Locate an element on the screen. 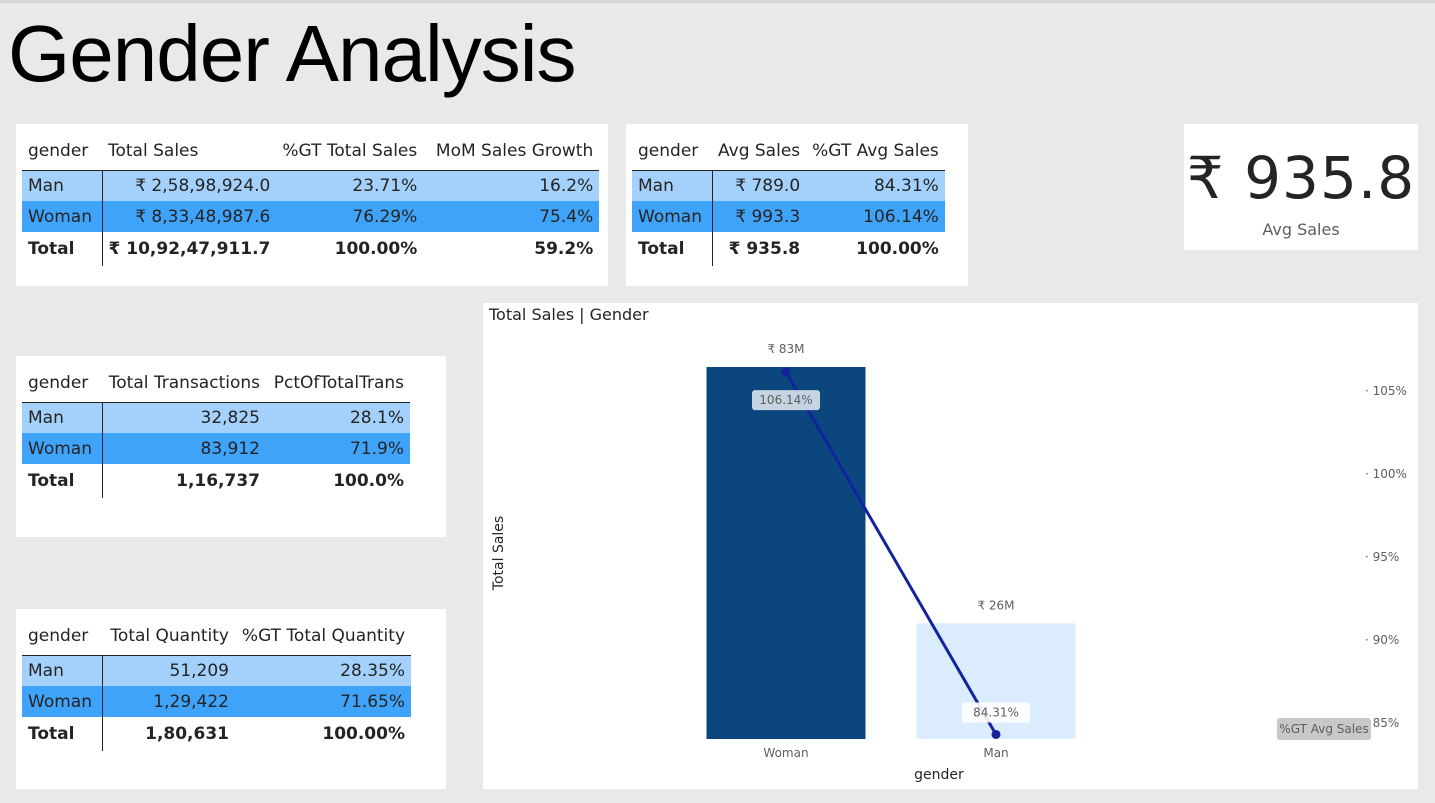 This screenshot has width=1435, height=803. table-cell: ₹ 993.3 is located at coordinates (759, 216).